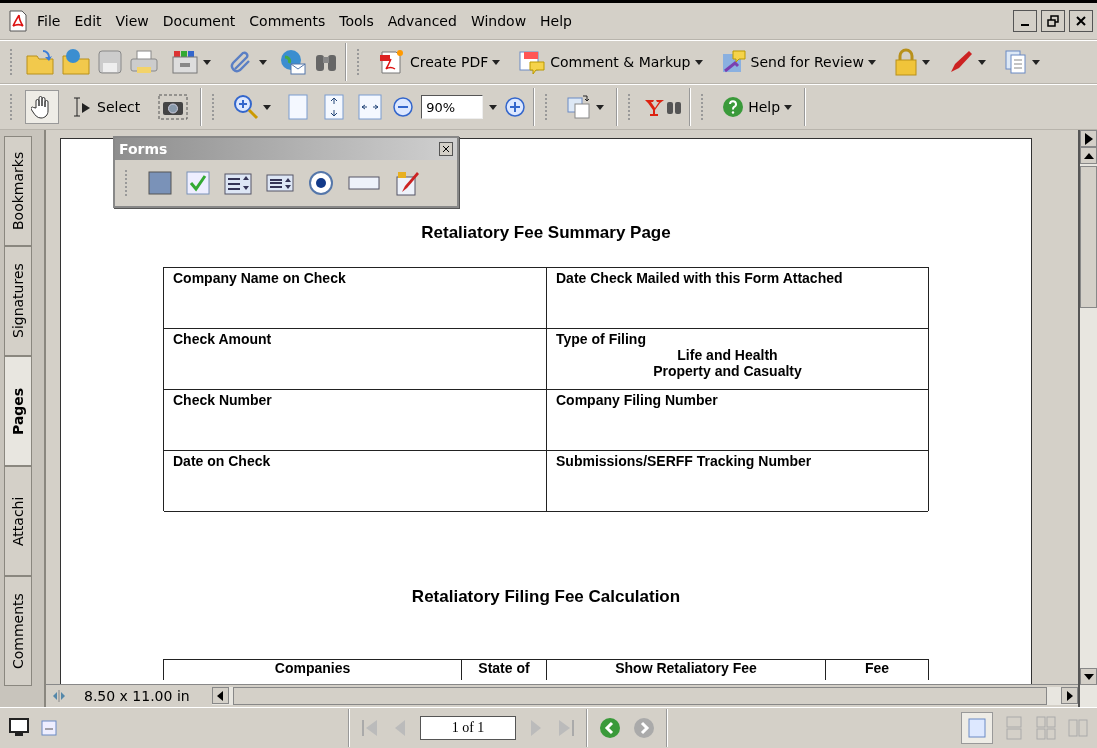 This screenshot has height=748, width=1097. I want to click on cell-label: Check Amount, so click(223, 339).